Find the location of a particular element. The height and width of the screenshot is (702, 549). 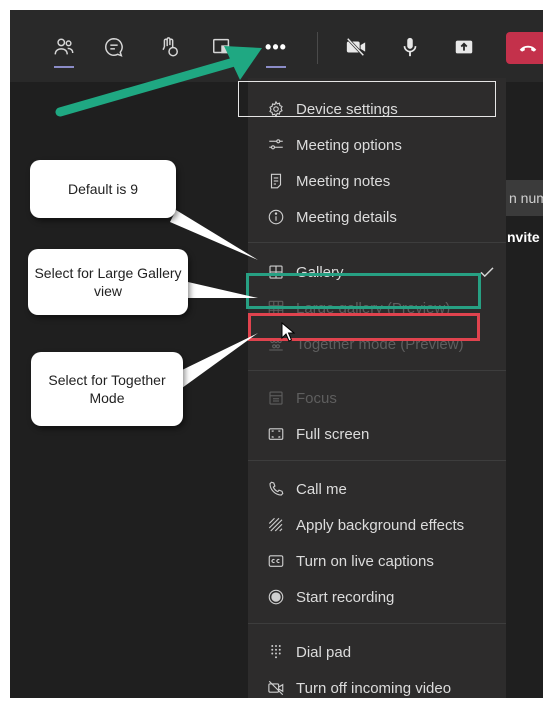

toolbar-divider is located at coordinates (317, 48).